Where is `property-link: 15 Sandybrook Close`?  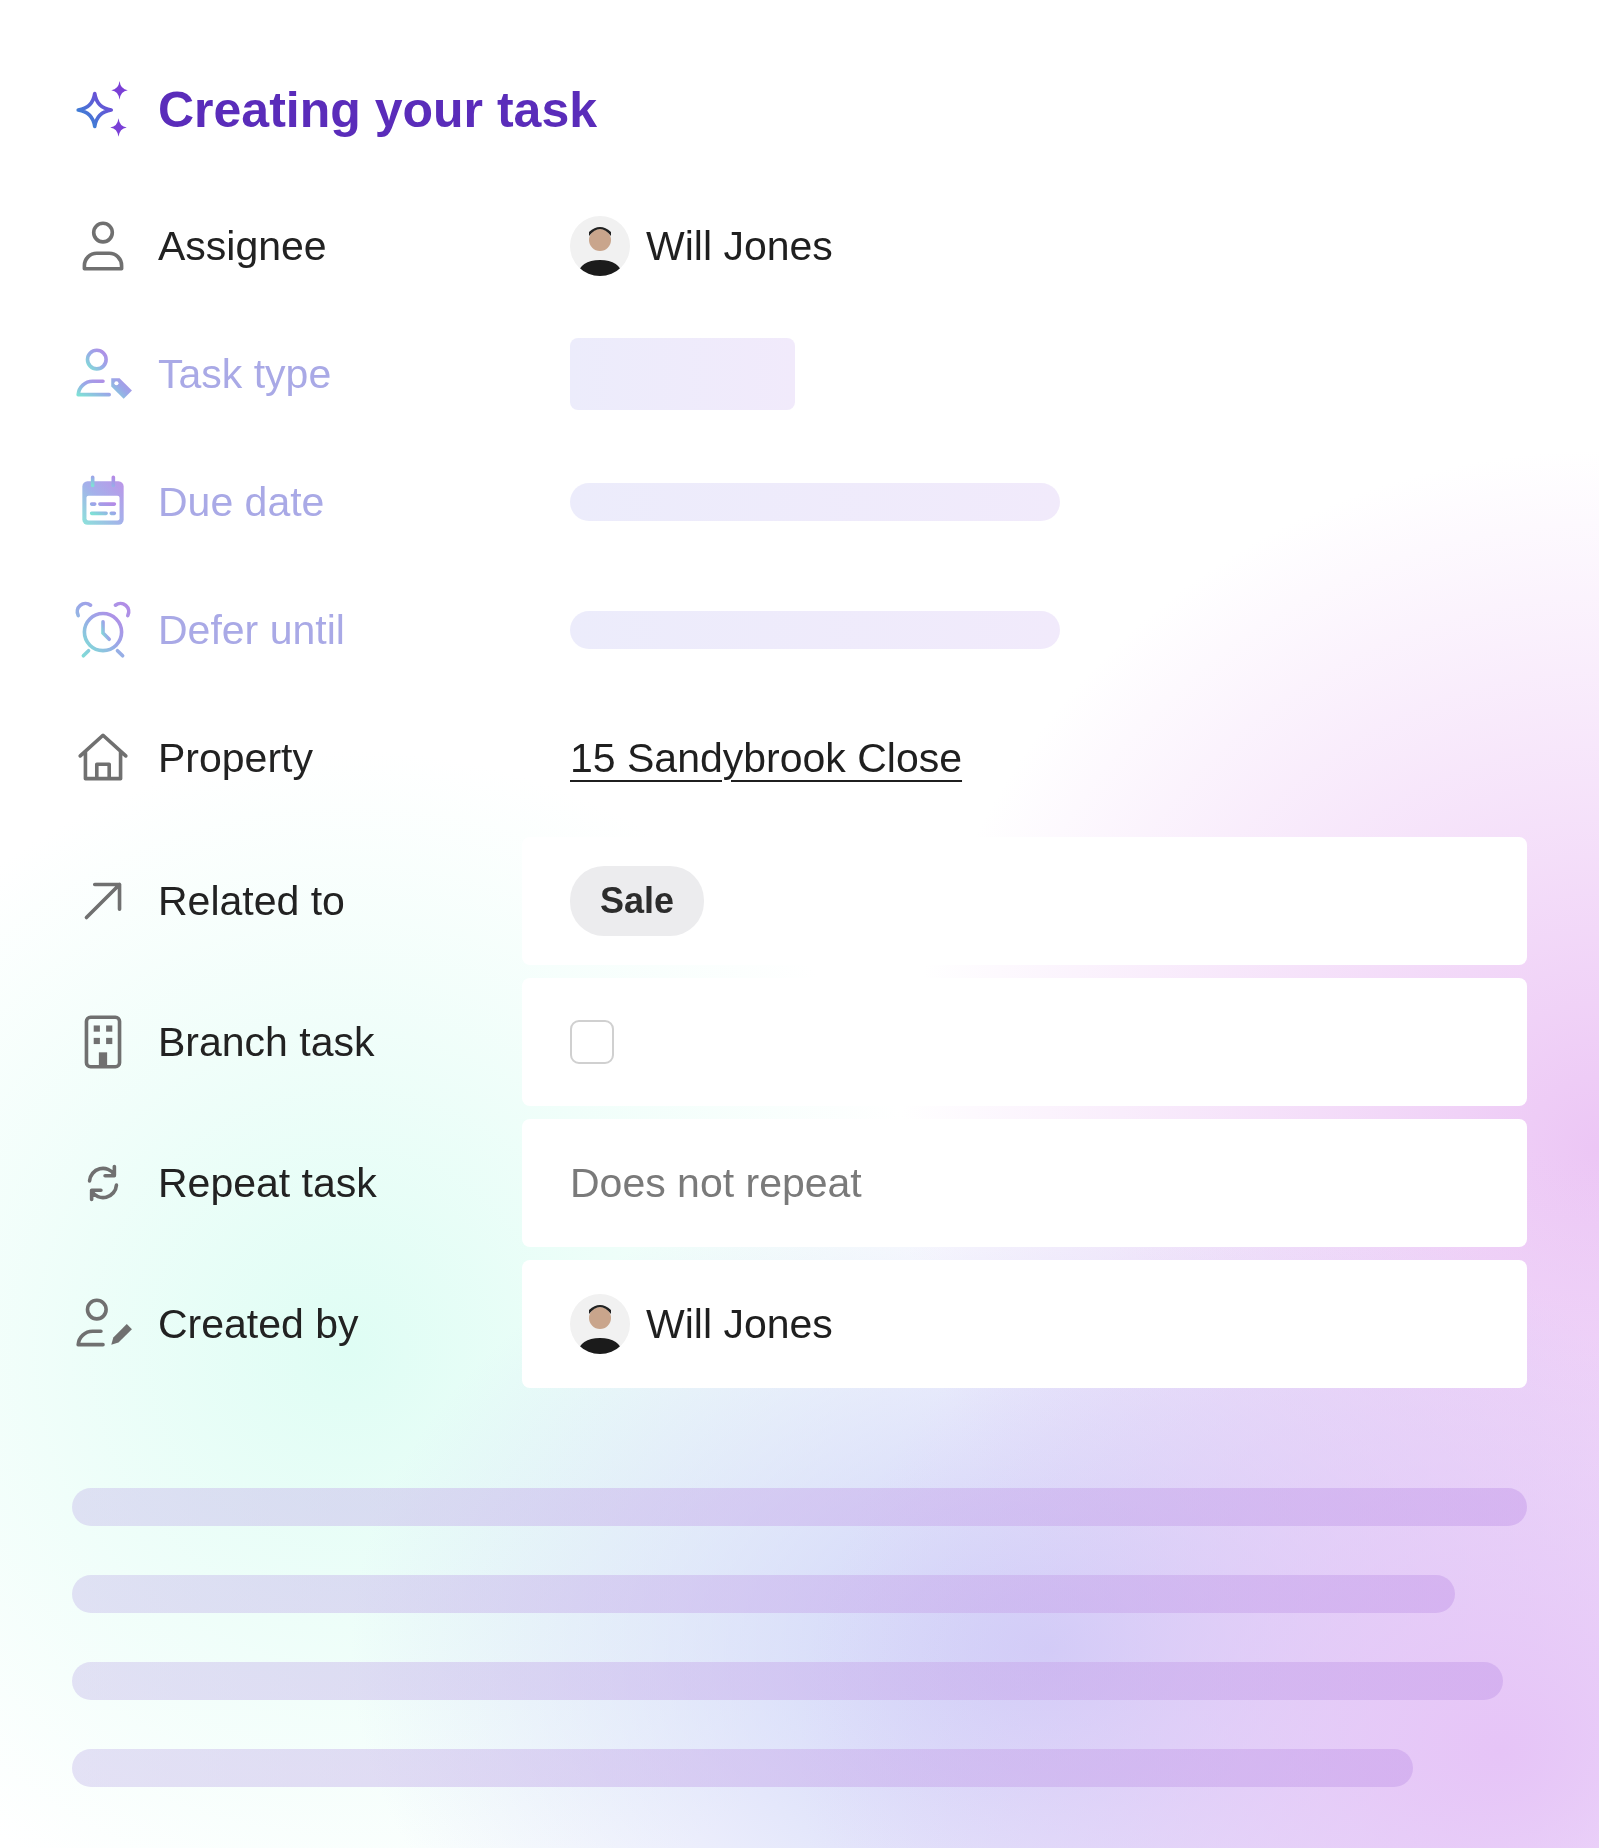
property-link: 15 Sandybrook Close is located at coordinates (766, 758).